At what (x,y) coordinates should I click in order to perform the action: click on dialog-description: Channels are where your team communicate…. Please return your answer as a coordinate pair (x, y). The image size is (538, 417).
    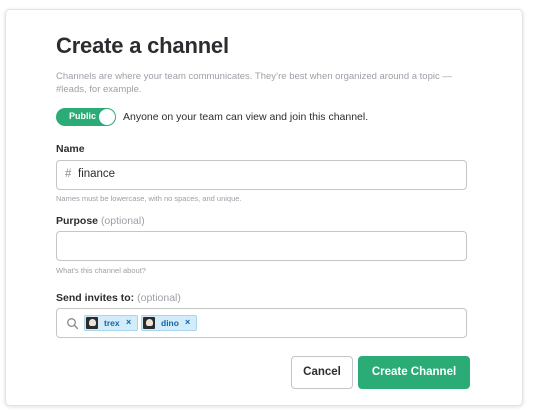
    Looking at the image, I should click on (254, 83).